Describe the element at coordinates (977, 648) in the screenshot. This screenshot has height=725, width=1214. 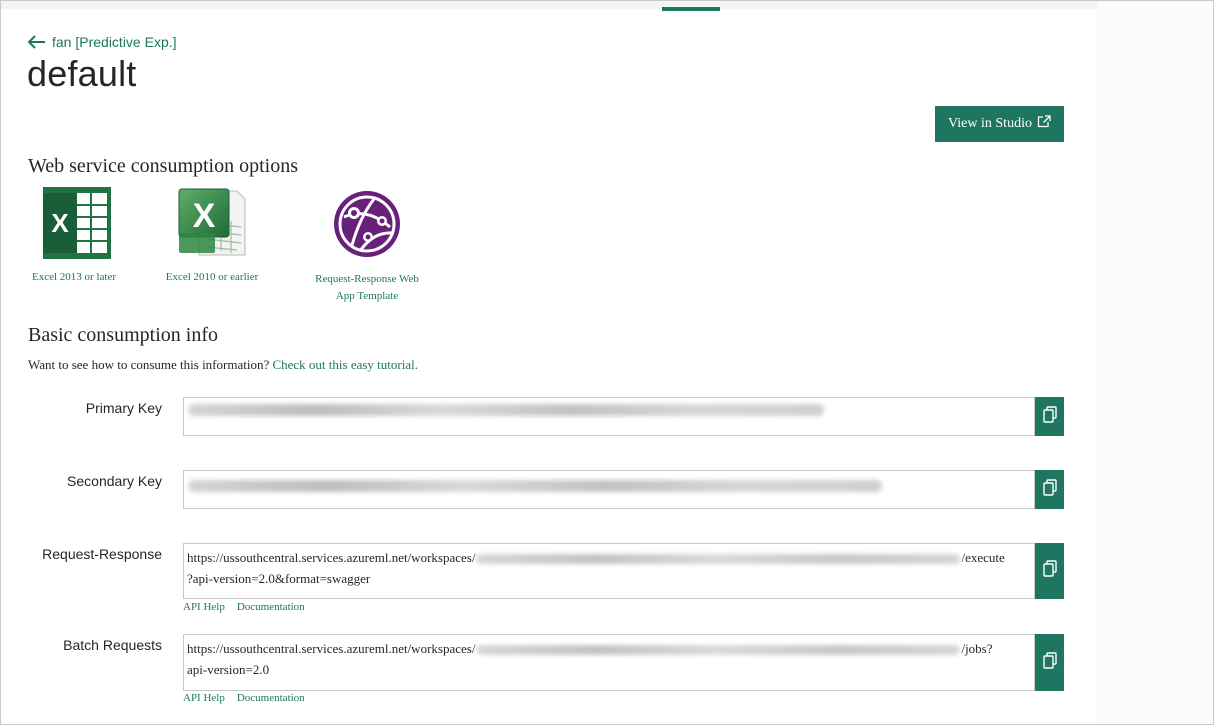
I see `batch-requests-url-suffix: /jobs?` at that location.